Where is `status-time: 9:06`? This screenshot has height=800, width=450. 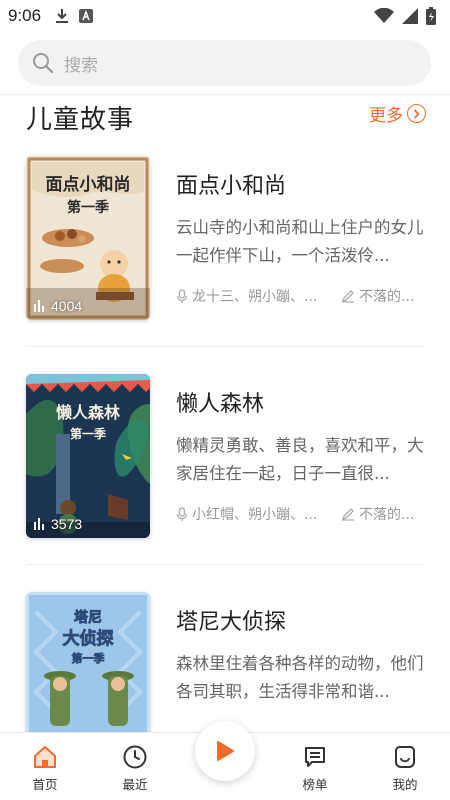 status-time: 9:06 is located at coordinates (25, 15).